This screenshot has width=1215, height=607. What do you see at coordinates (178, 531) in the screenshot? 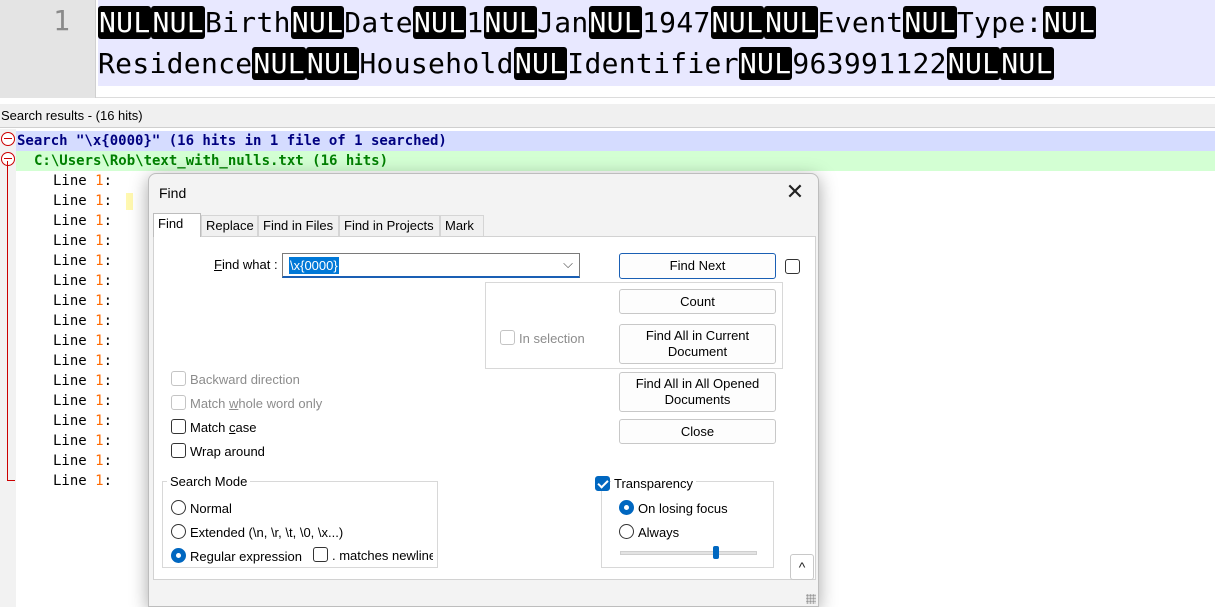
I see `extended-radio` at bounding box center [178, 531].